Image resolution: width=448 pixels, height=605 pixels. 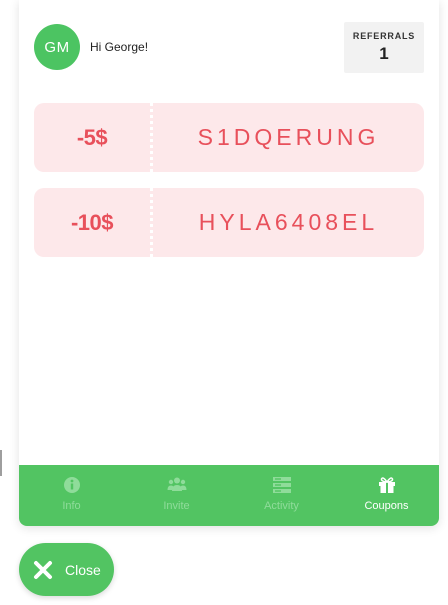 What do you see at coordinates (288, 222) in the screenshot?
I see `coupon-code: HYLA6408EL` at bounding box center [288, 222].